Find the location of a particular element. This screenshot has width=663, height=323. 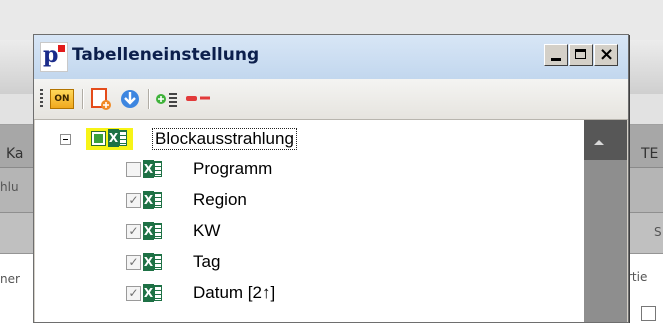

download-arrow-icon is located at coordinates (130, 99).